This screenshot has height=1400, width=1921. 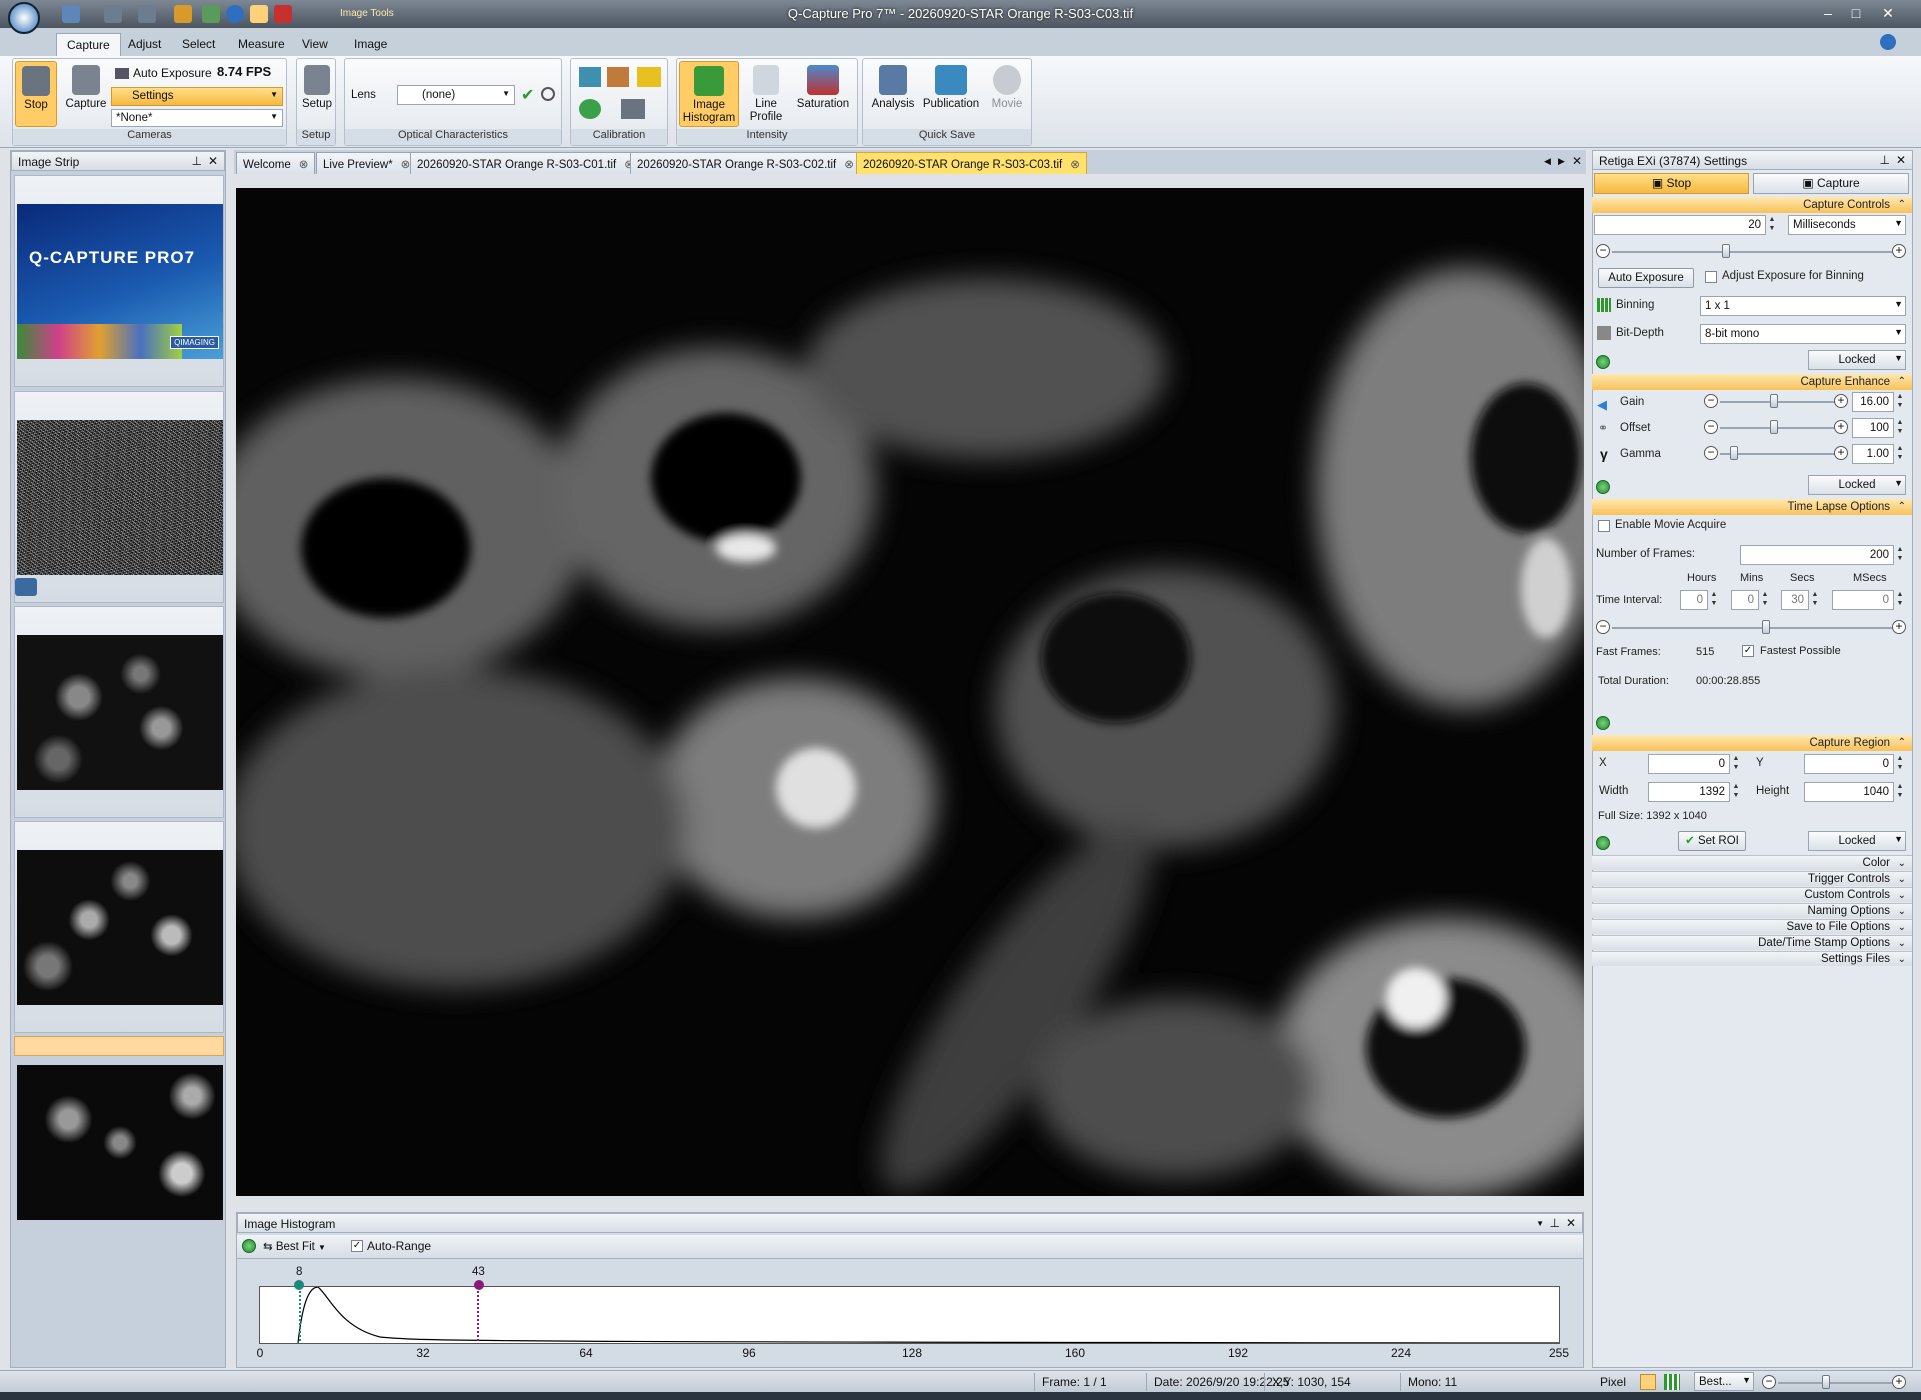 I want to click on naming-options-header: Naming Options ⌄, so click(x=1752, y=910).